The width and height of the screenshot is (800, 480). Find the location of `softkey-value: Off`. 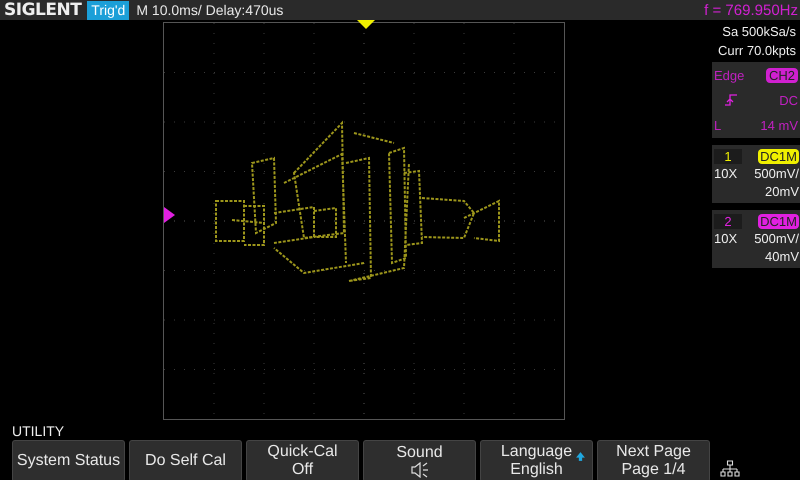

softkey-value: Off is located at coordinates (303, 470).